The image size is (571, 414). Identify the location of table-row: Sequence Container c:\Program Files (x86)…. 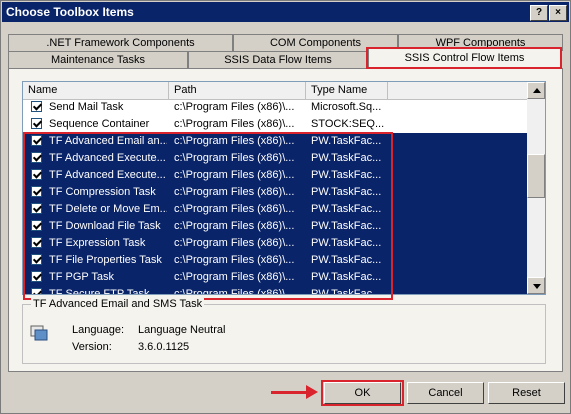
(275, 124).